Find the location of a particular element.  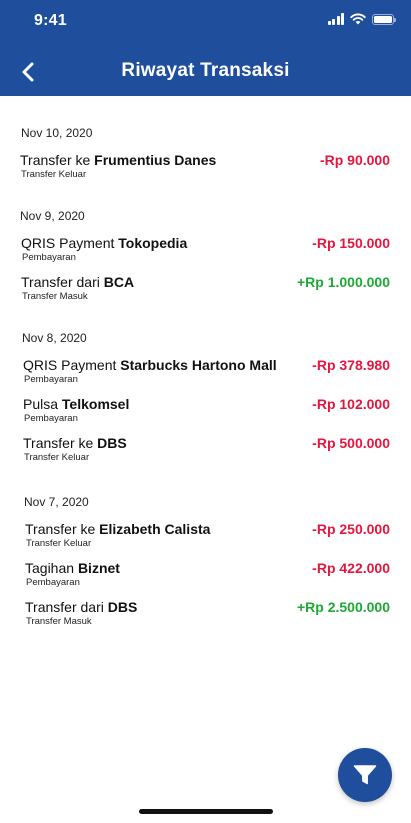

transaction-row: Tagihan Biznet Pembayaran -Rp 422.000 is located at coordinates (205, 576).